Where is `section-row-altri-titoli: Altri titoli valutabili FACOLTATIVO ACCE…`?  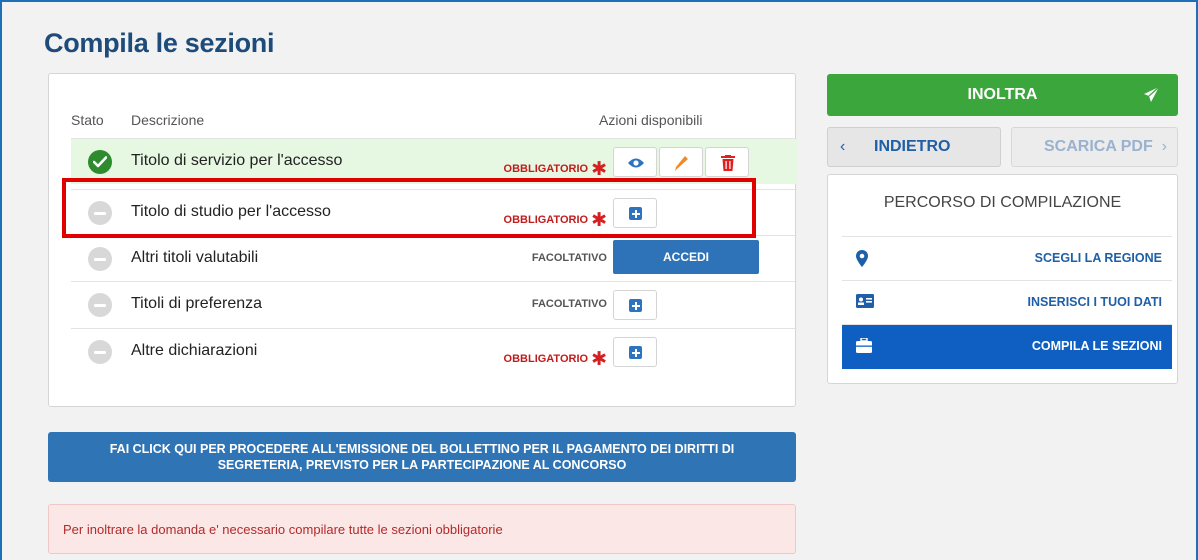
section-row-altri-titoli: Altri titoli valutabili FACOLTATIVO ACCE… is located at coordinates (434, 258).